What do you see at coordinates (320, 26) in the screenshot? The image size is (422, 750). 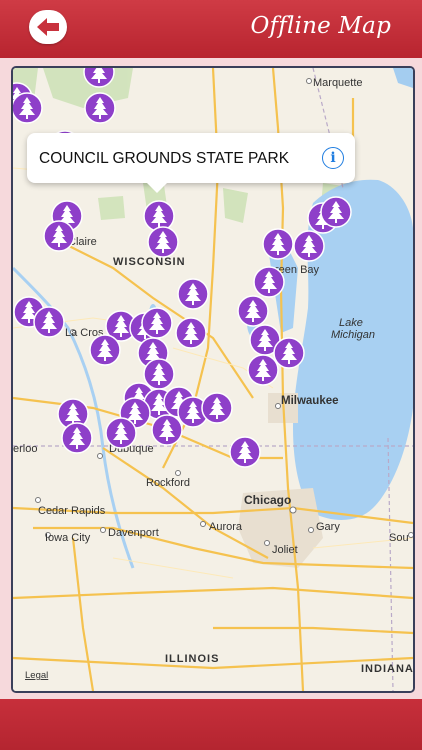 I see `page-title: Offline Map` at bounding box center [320, 26].